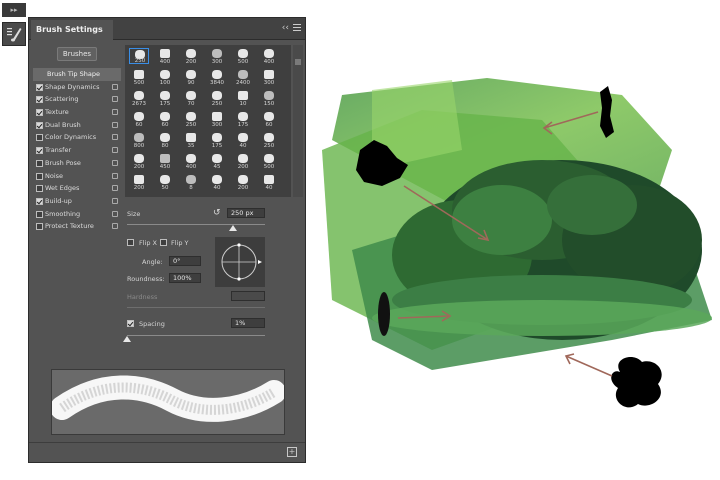 This screenshot has width=720, height=480. I want to click on angle-field: 0°, so click(185, 261).